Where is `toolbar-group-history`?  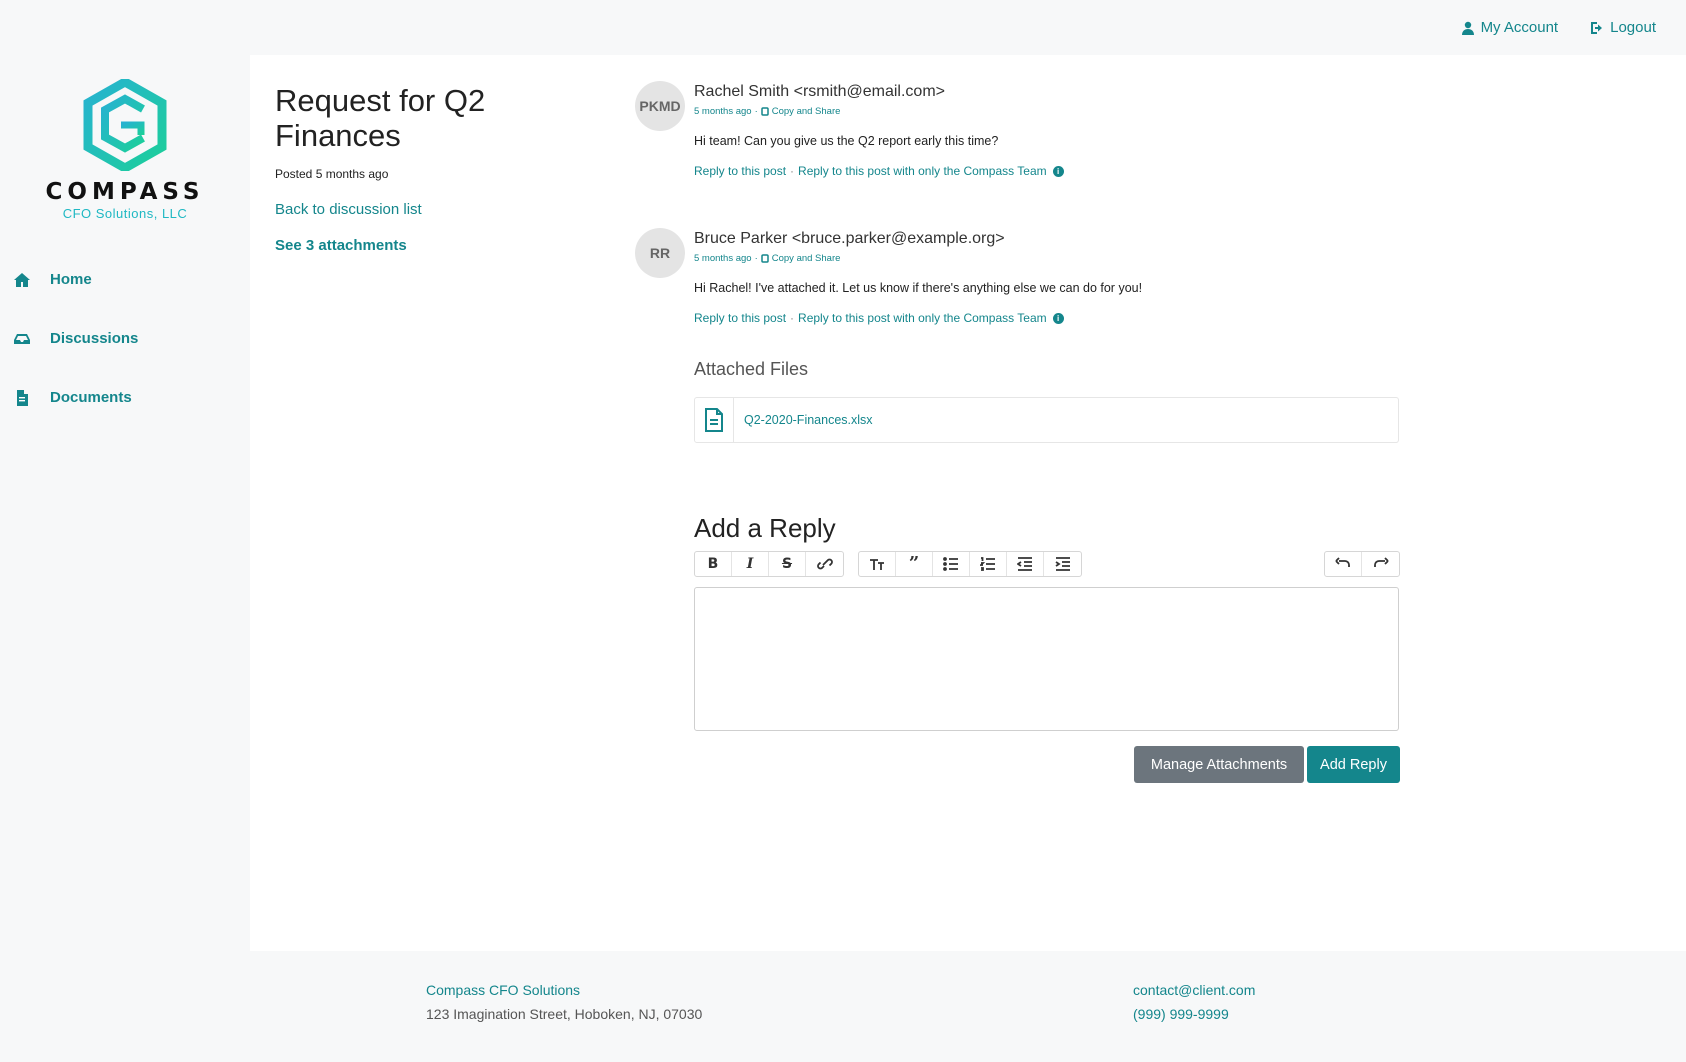
toolbar-group-history is located at coordinates (1362, 564).